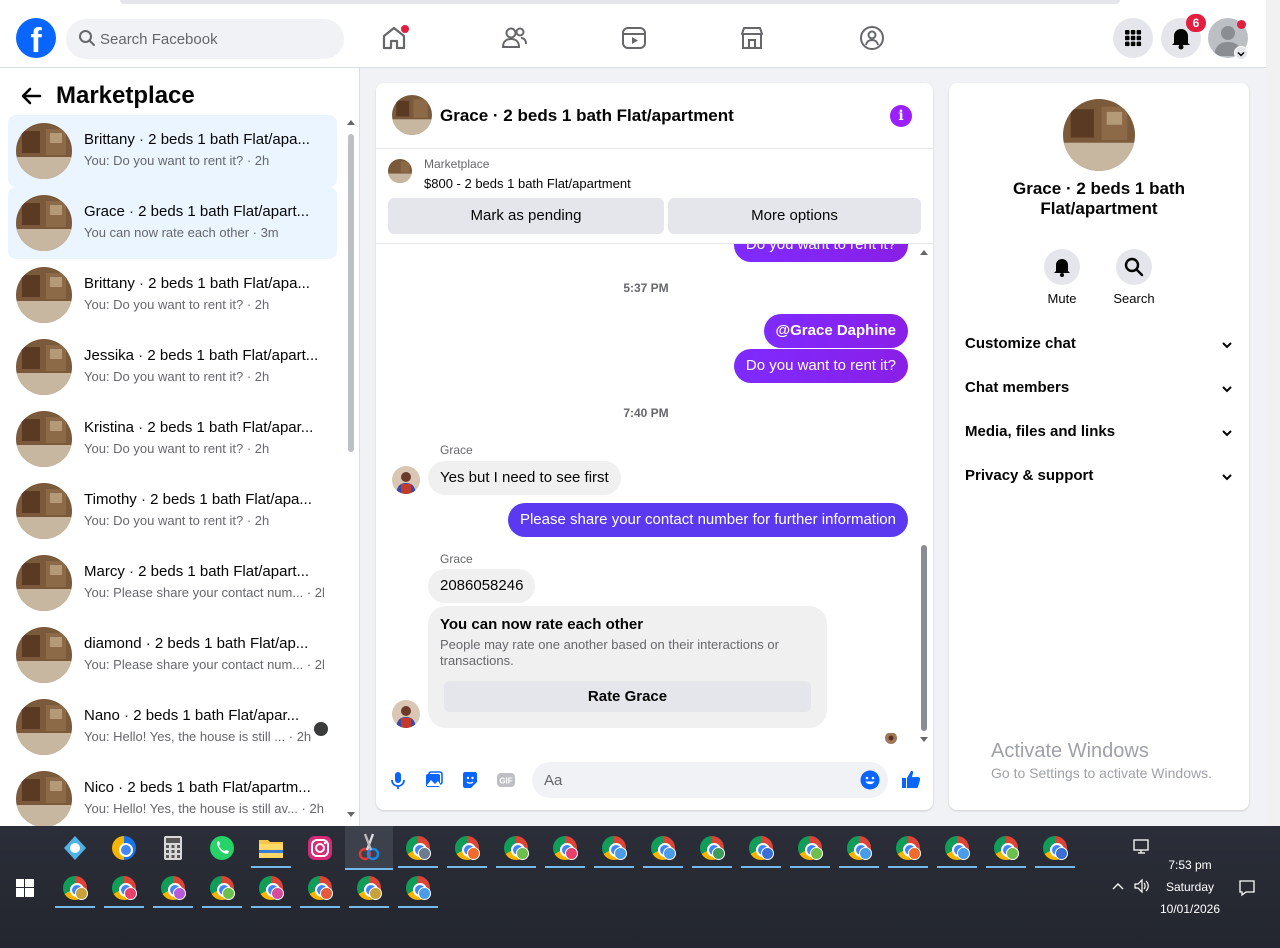 The image size is (1280, 948). I want to click on chevron-up-icon, so click(1118, 886).